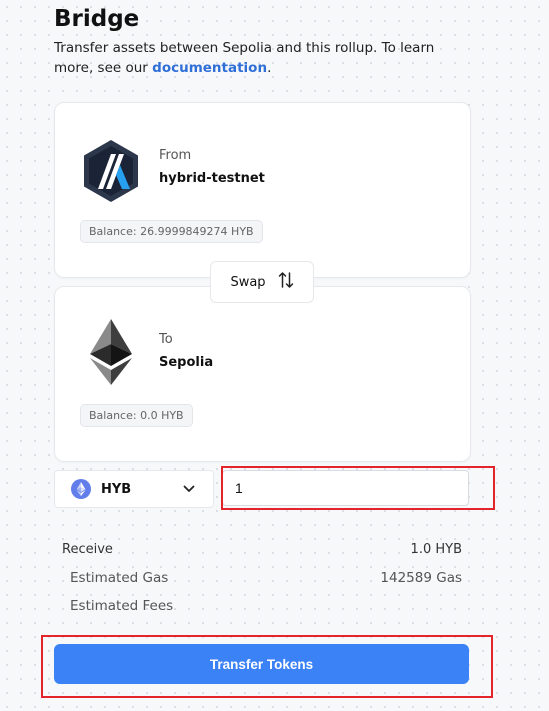 The height and width of the screenshot is (711, 549). Describe the element at coordinates (436, 549) in the screenshot. I see `receive-value: 1.0 HYB` at that location.